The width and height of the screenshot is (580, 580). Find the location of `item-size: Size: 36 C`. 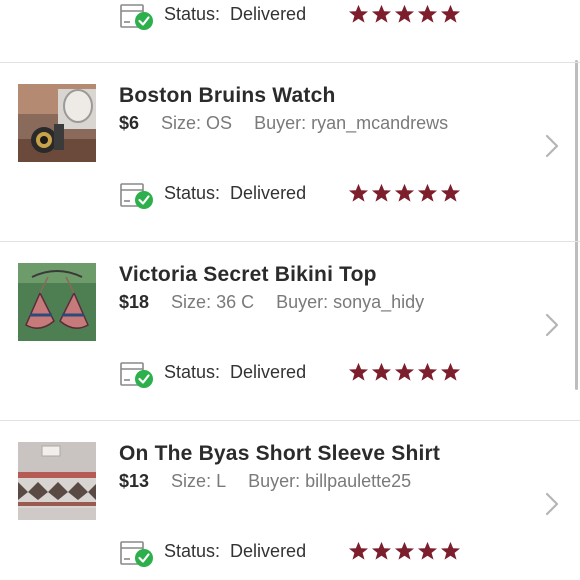

item-size: Size: 36 C is located at coordinates (213, 302).